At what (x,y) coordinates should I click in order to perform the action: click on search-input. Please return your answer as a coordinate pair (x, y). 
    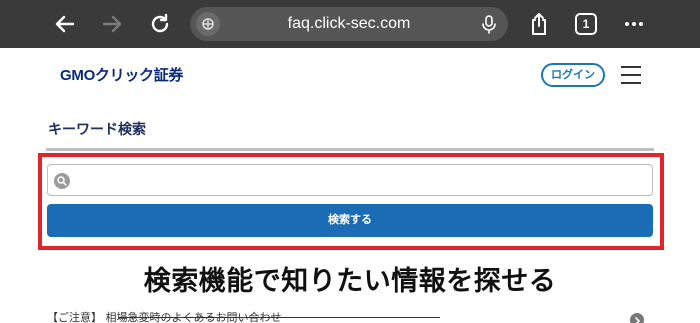
    Looking at the image, I should click on (361, 180).